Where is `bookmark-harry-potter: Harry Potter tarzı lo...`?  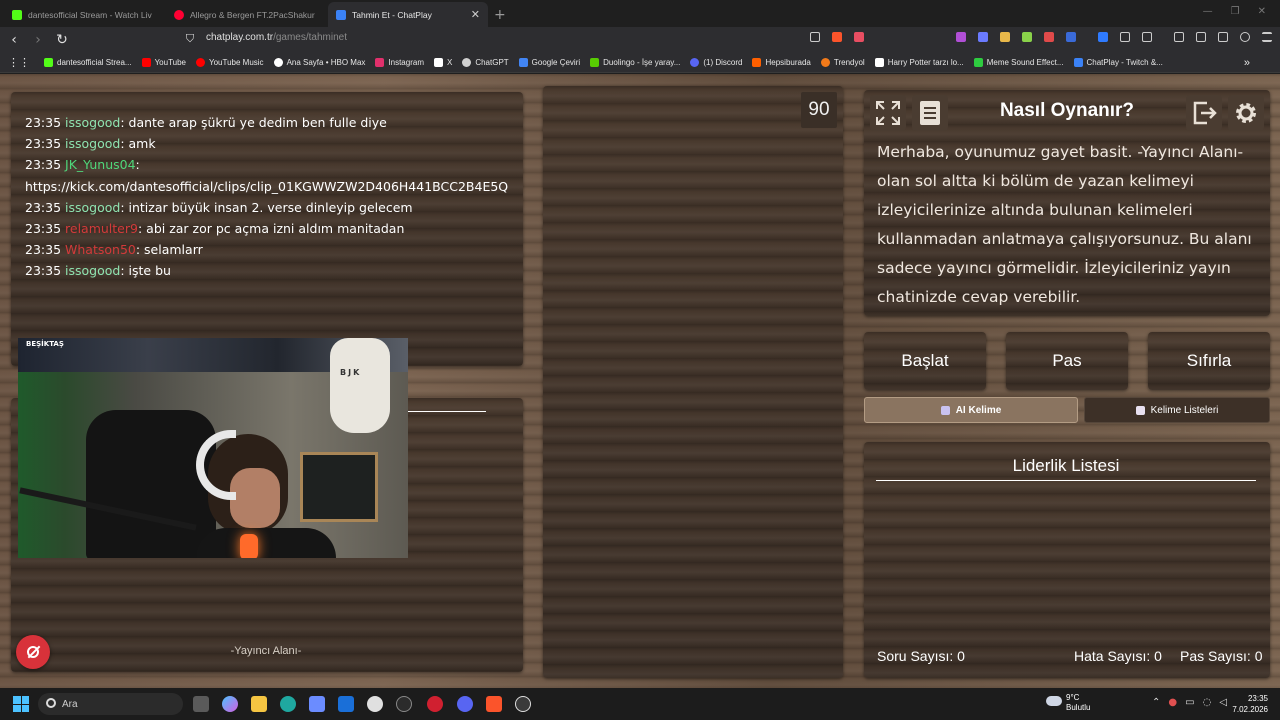 bookmark-harry-potter: Harry Potter tarzı lo... is located at coordinates (919, 62).